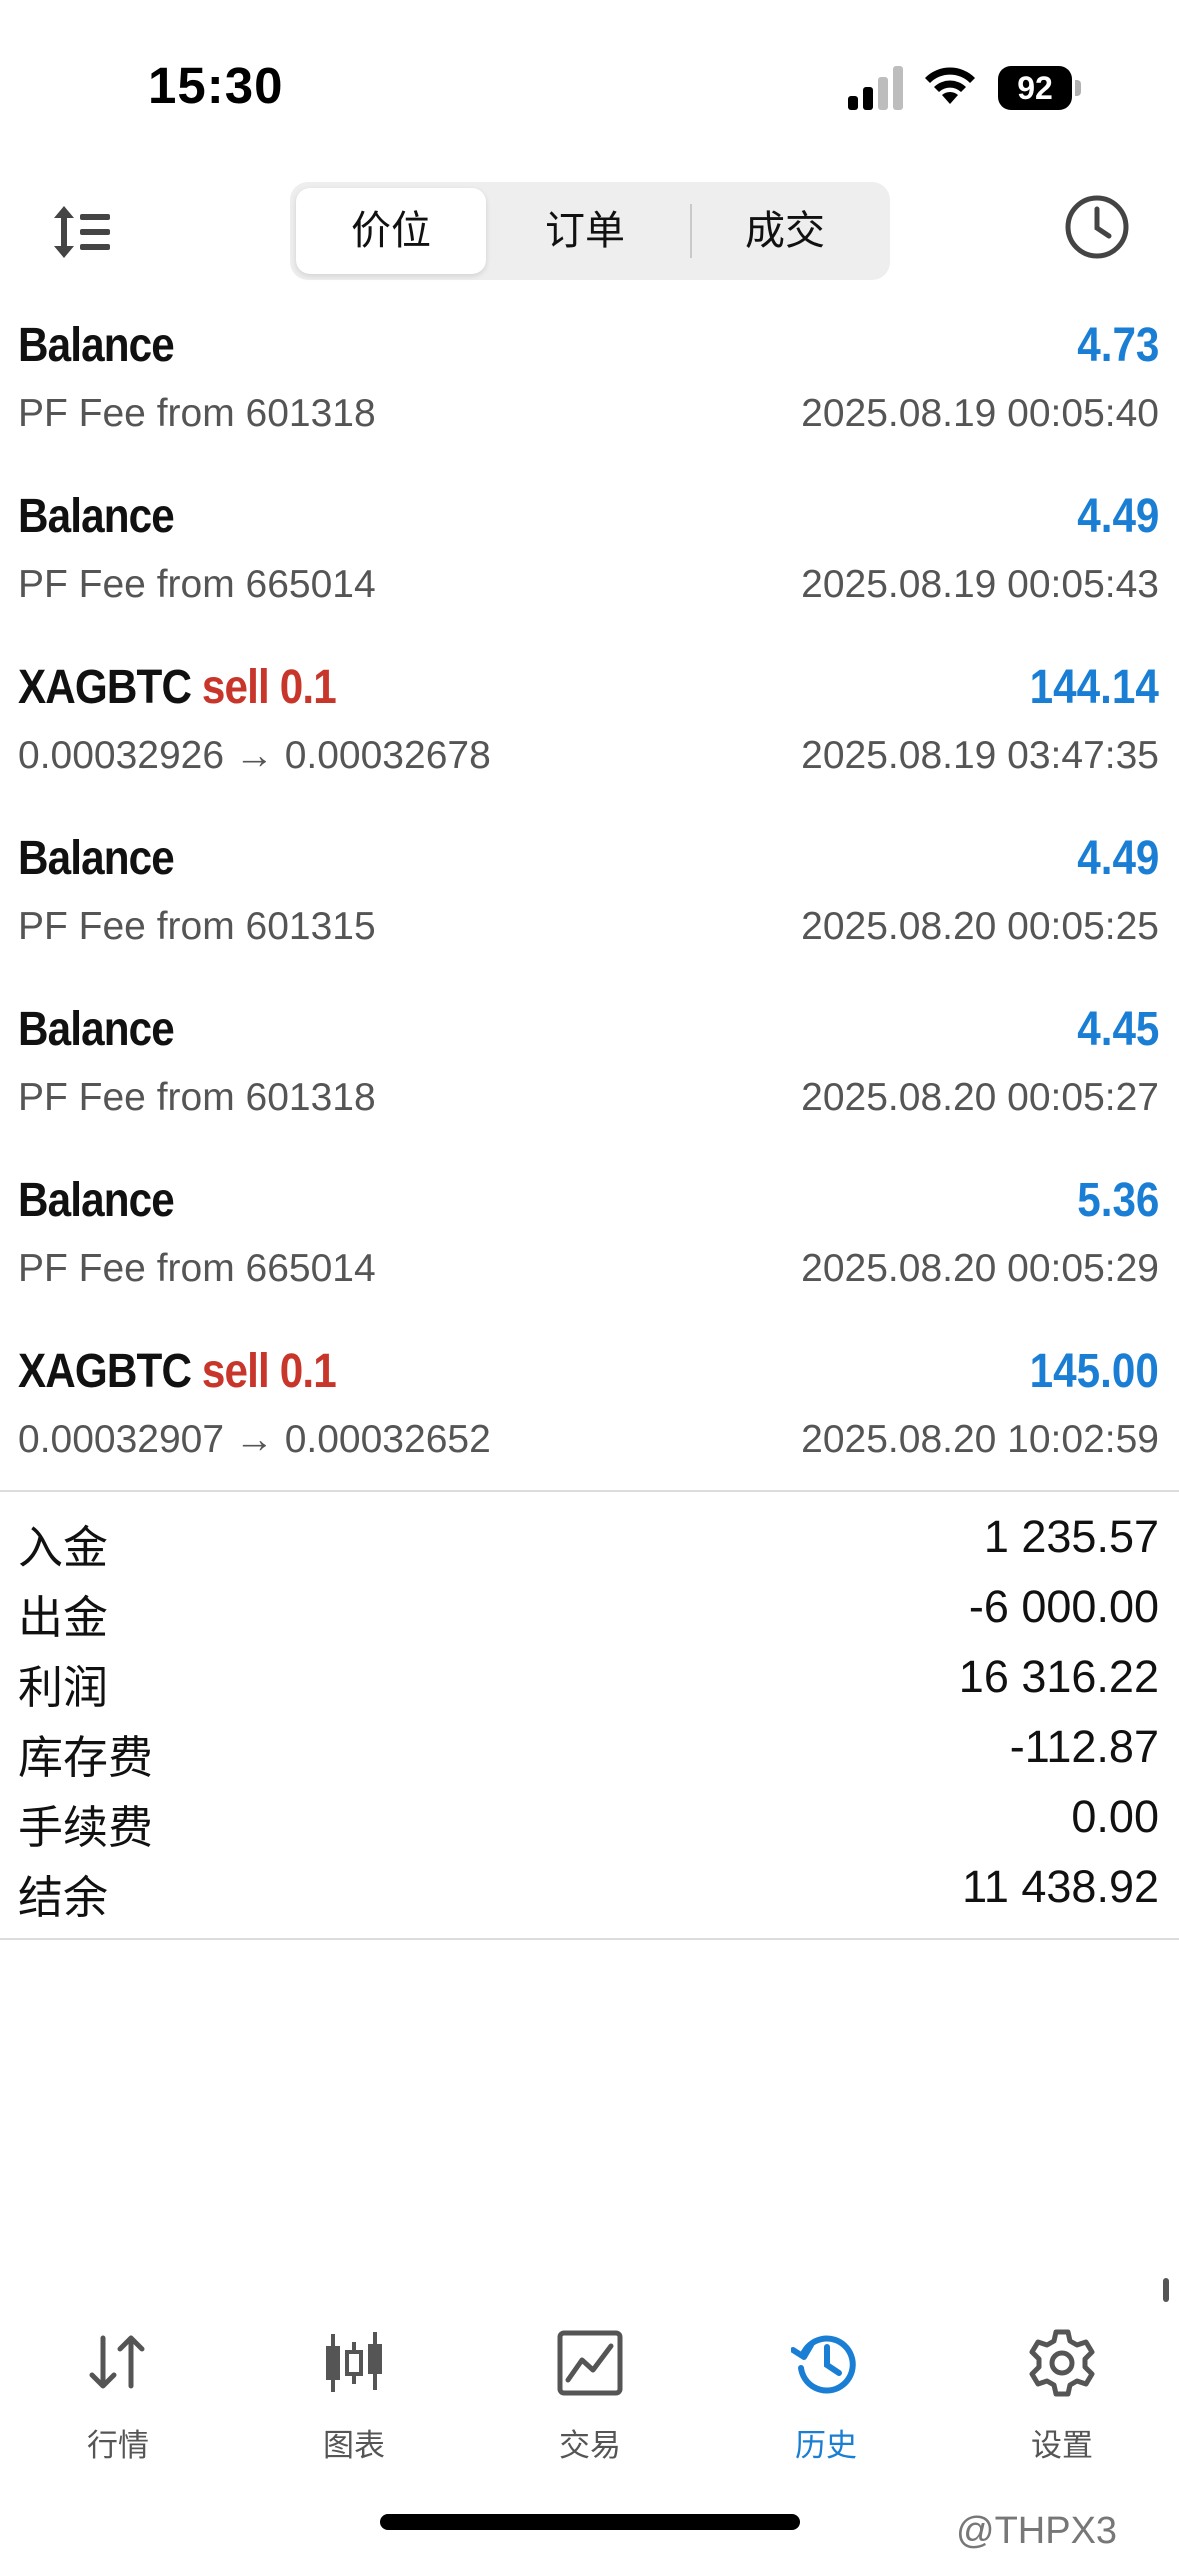 Image resolution: width=1179 pixels, height=2556 pixels. What do you see at coordinates (875, 88) in the screenshot?
I see `signal-icon` at bounding box center [875, 88].